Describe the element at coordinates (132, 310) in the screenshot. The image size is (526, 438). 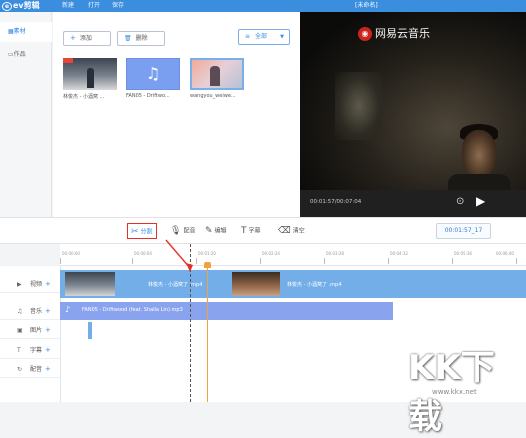
I see `audio-clip-label: FAN05 - Driftwood (feat. Shalla Lin).mp3` at that location.